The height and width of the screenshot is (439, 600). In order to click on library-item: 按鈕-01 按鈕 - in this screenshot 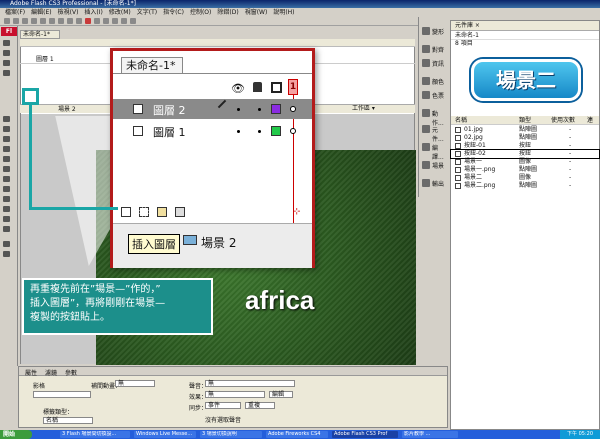, I will do `click(525, 146)`.